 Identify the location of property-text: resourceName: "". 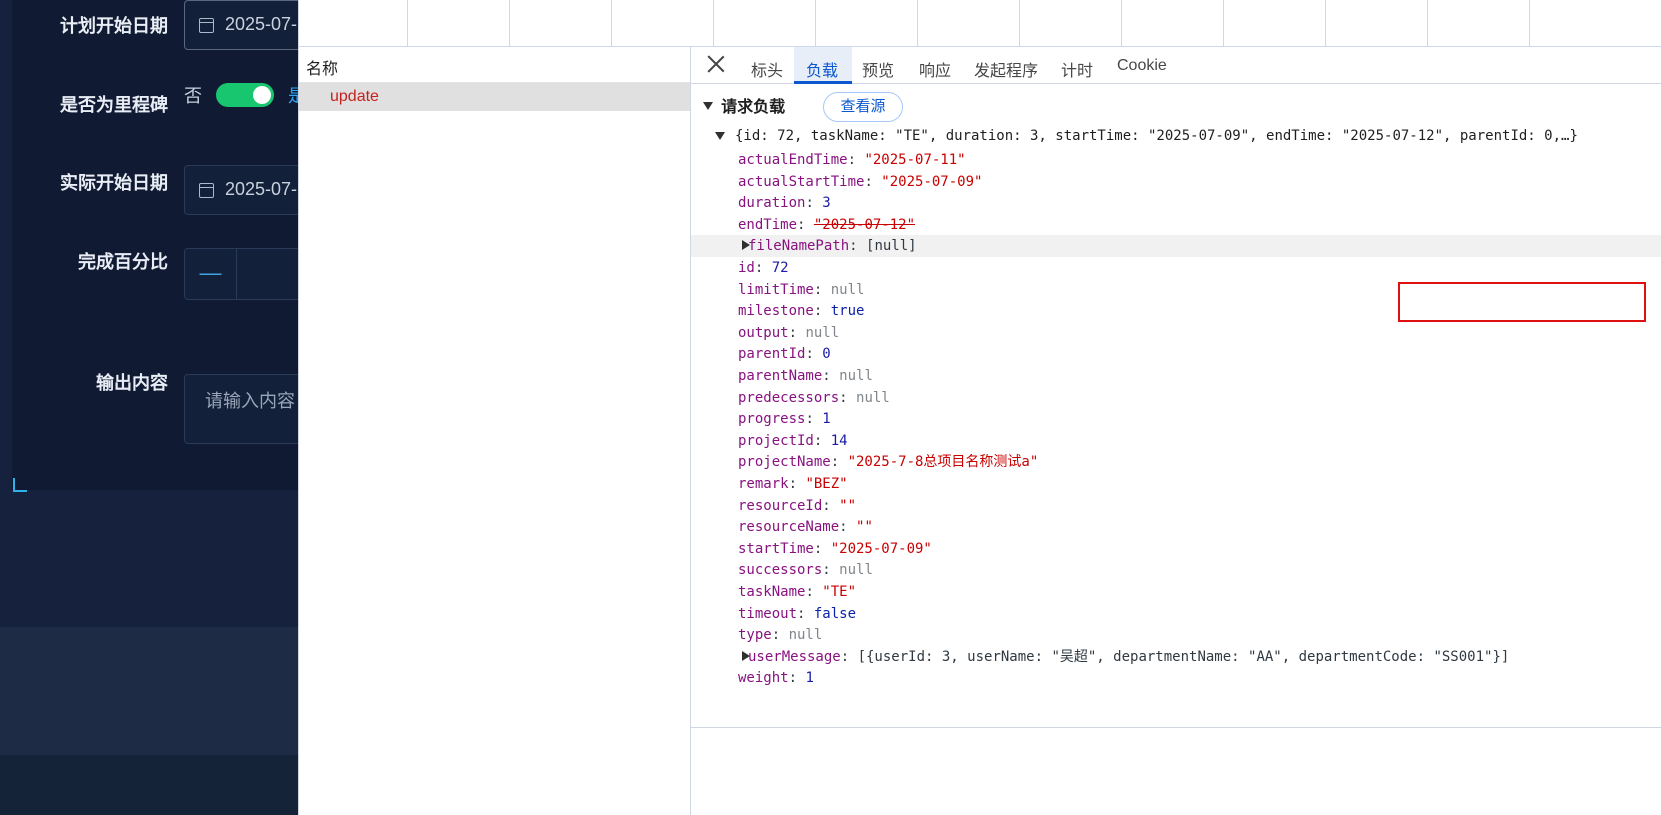
(805, 527).